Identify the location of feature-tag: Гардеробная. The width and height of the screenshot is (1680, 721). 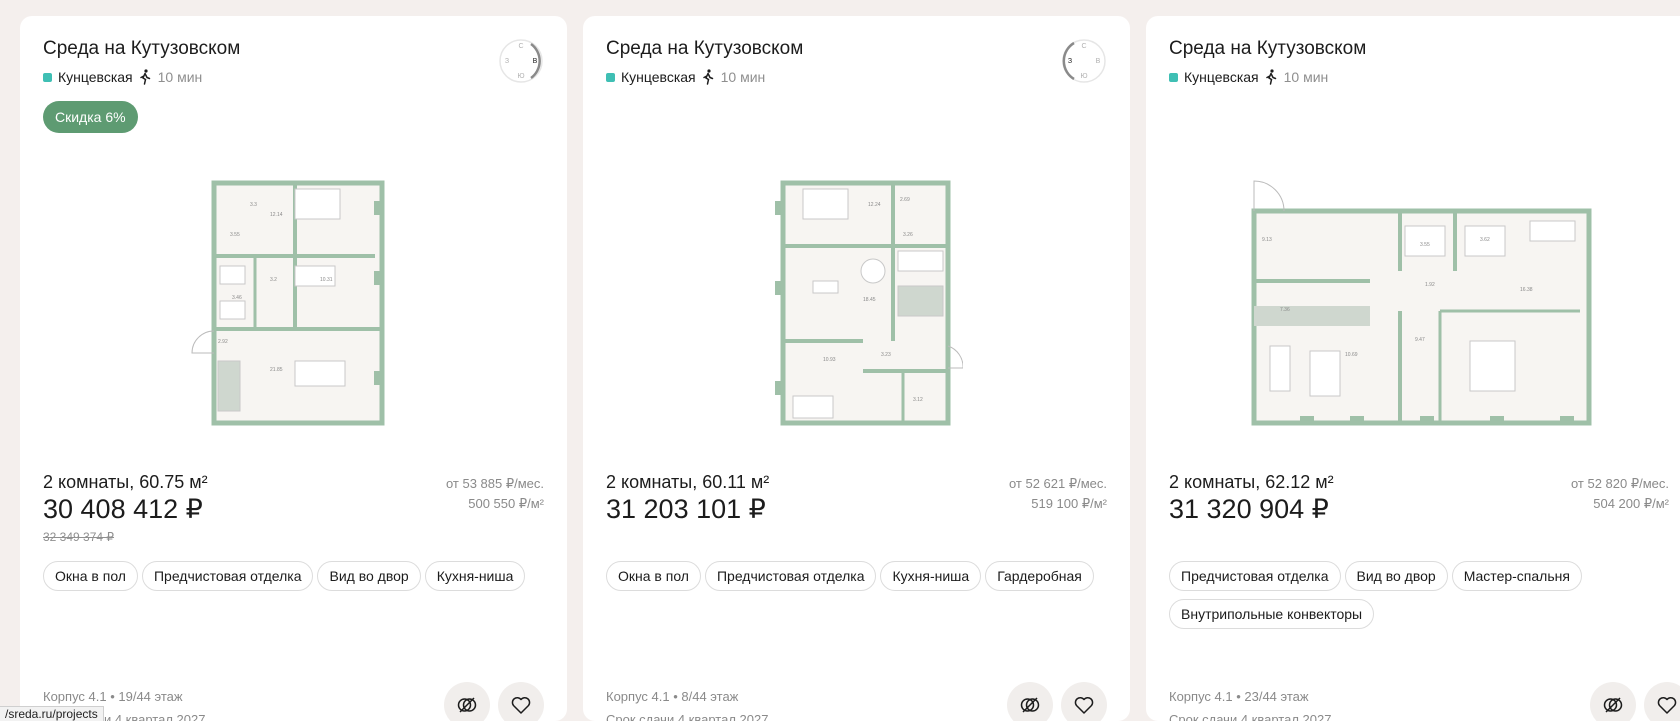
(1039, 576).